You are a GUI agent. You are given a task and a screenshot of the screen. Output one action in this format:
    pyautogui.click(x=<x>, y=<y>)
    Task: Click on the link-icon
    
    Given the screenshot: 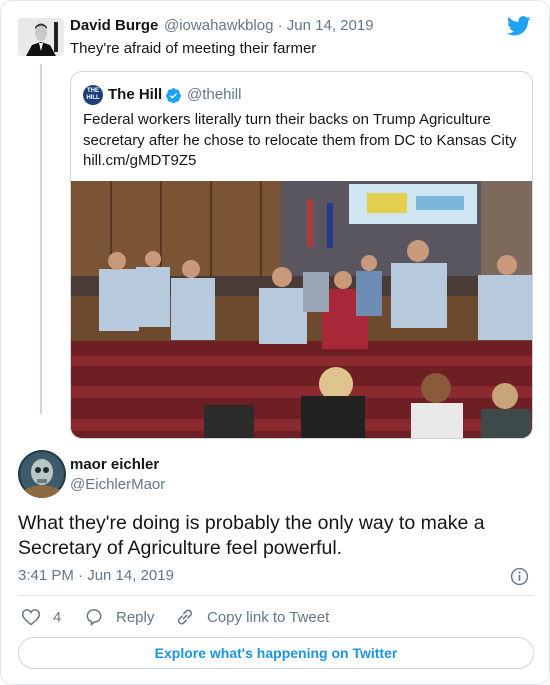 What is the action you would take?
    pyautogui.click(x=185, y=617)
    